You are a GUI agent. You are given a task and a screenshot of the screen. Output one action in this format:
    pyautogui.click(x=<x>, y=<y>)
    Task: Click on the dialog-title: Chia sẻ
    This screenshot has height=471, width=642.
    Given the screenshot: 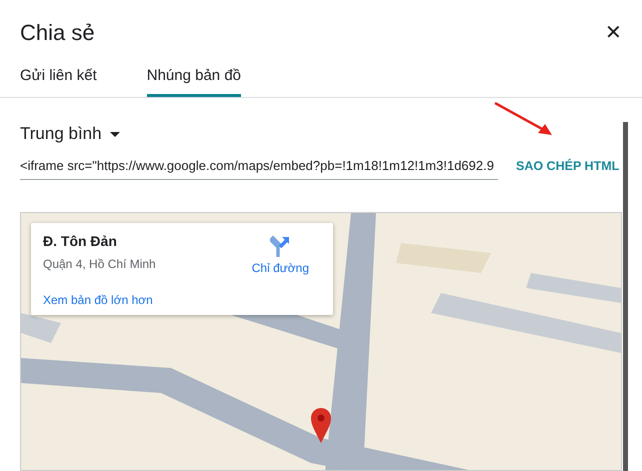 What is the action you would take?
    pyautogui.click(x=57, y=33)
    